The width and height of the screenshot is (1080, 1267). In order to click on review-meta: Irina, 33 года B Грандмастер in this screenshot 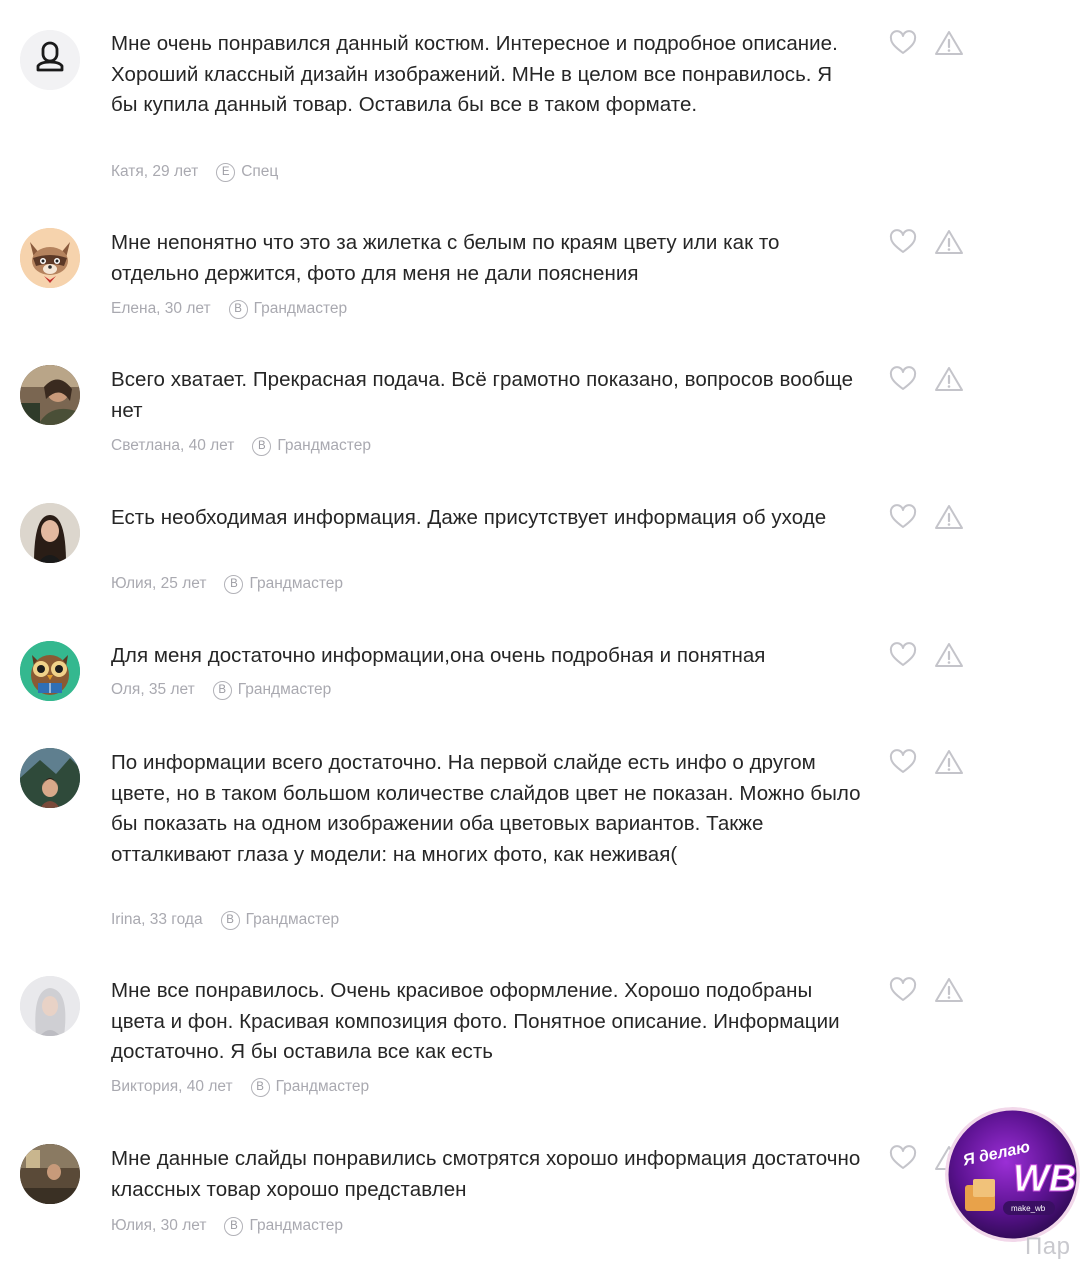, I will do `click(225, 920)`.